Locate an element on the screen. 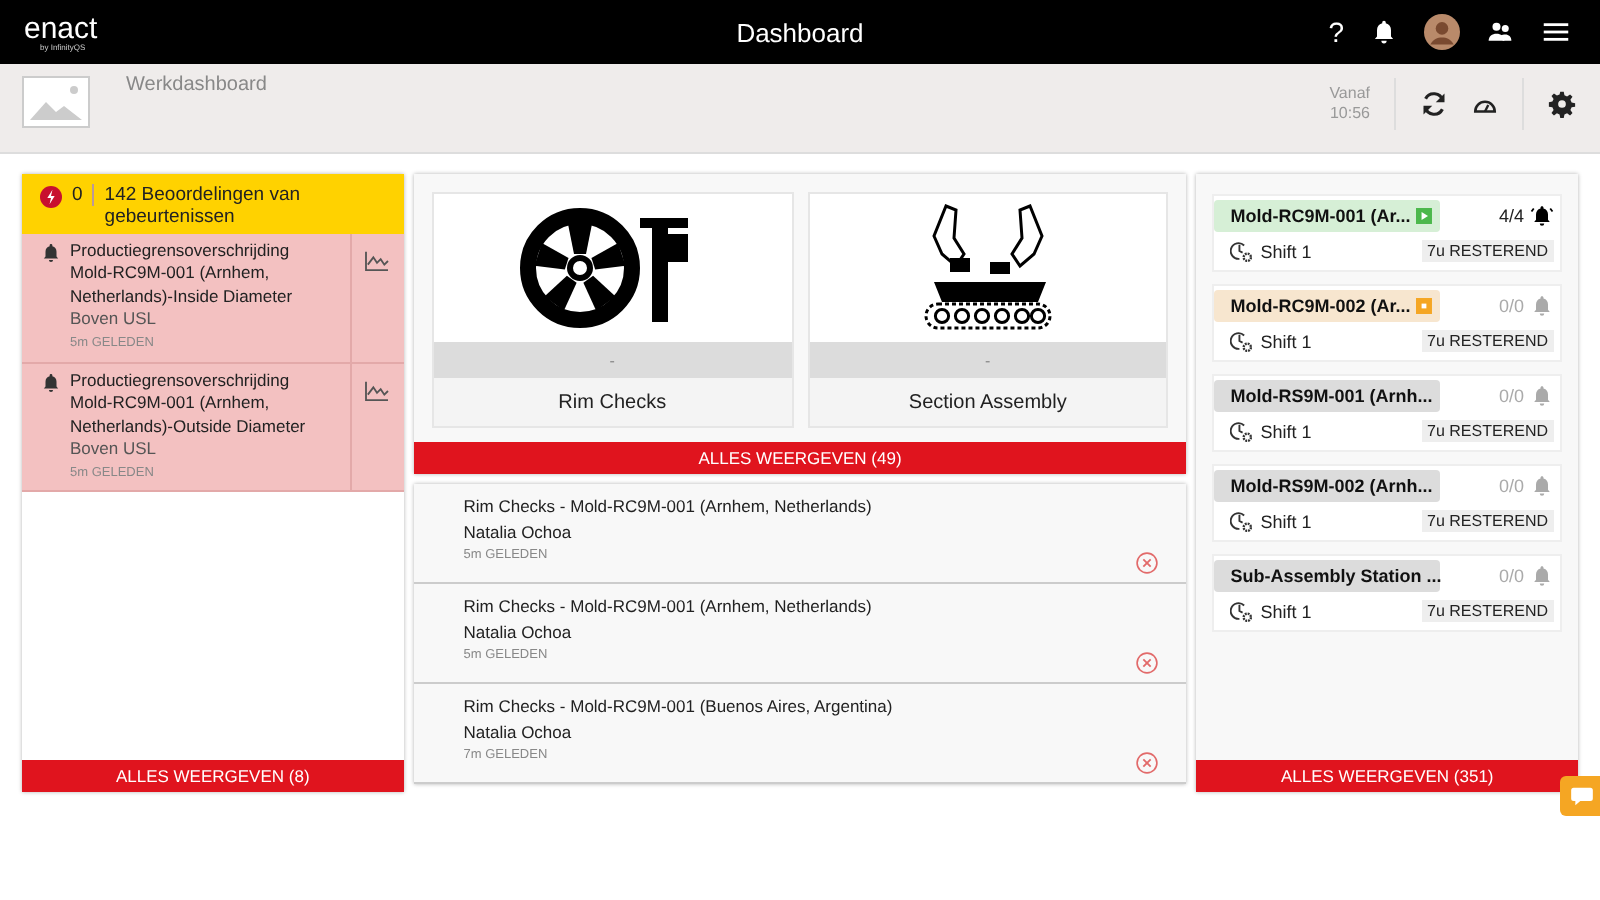 This screenshot has height=900, width=1600. since-time: 10:56 is located at coordinates (1349, 114).